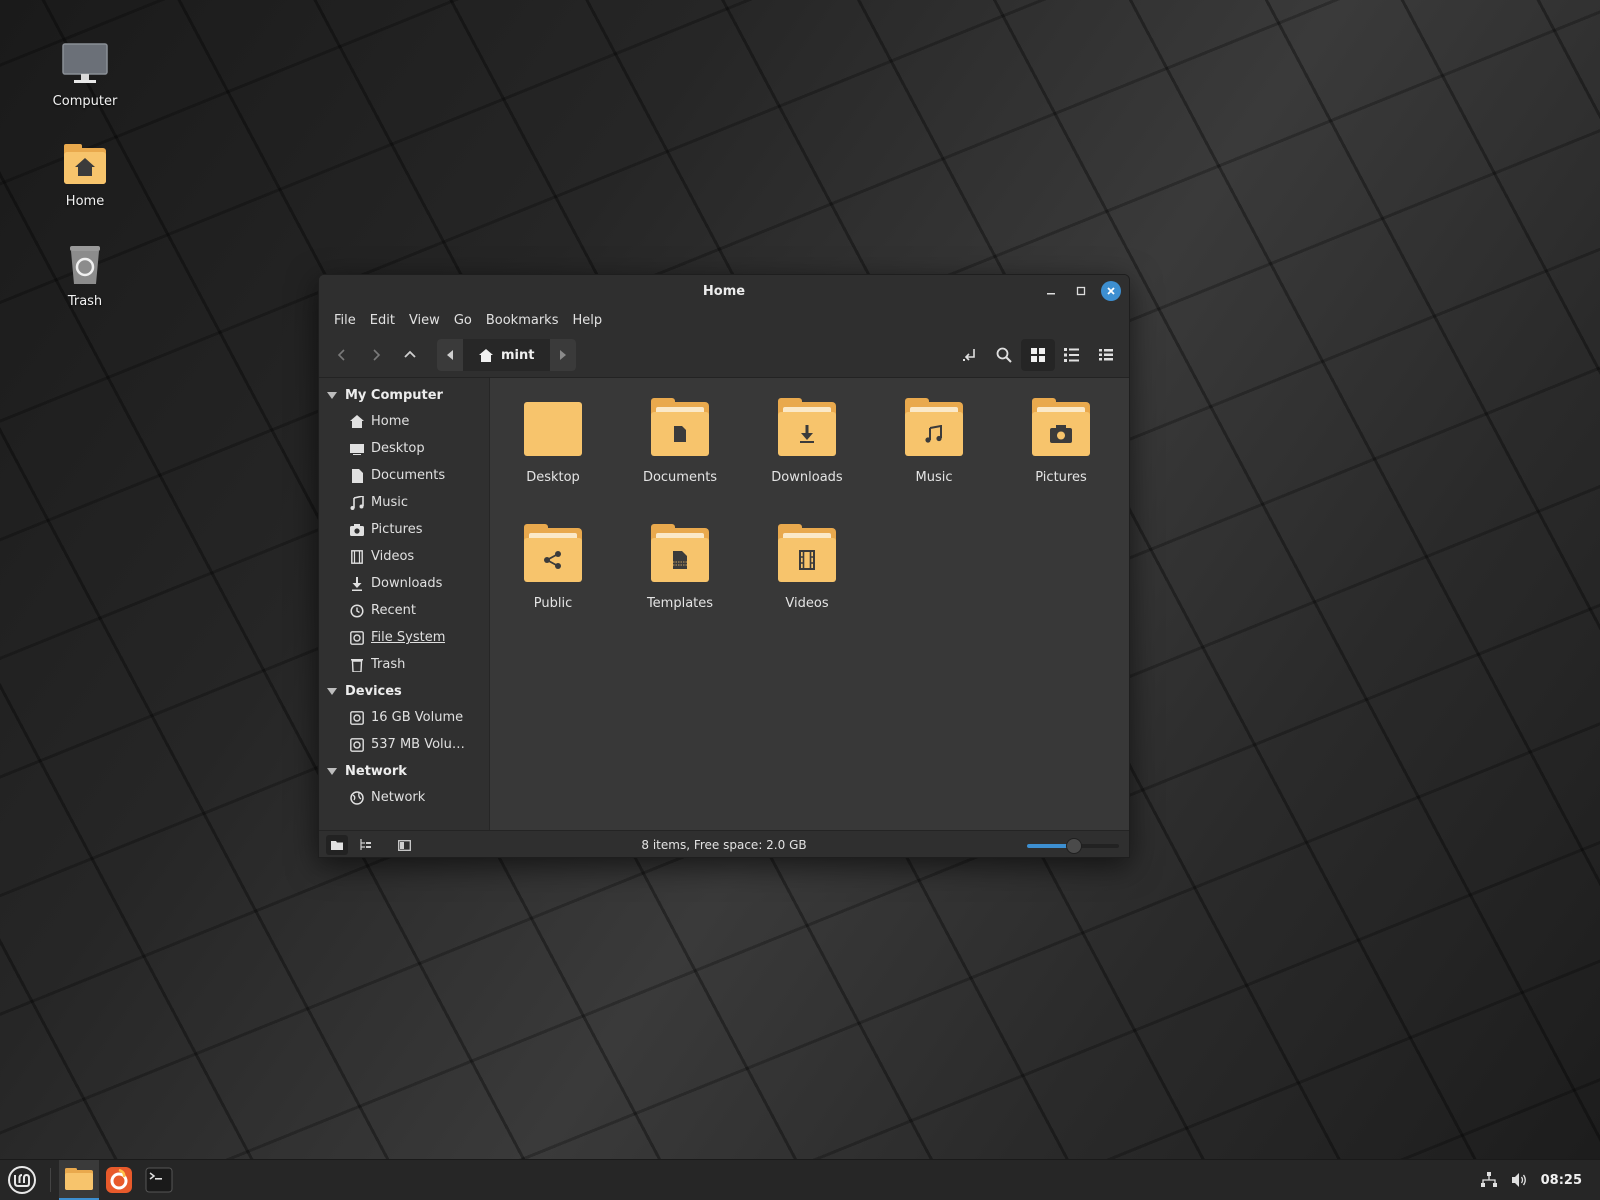 This screenshot has width=1600, height=1200. I want to click on sidebar-section-label: Devices, so click(373, 691).